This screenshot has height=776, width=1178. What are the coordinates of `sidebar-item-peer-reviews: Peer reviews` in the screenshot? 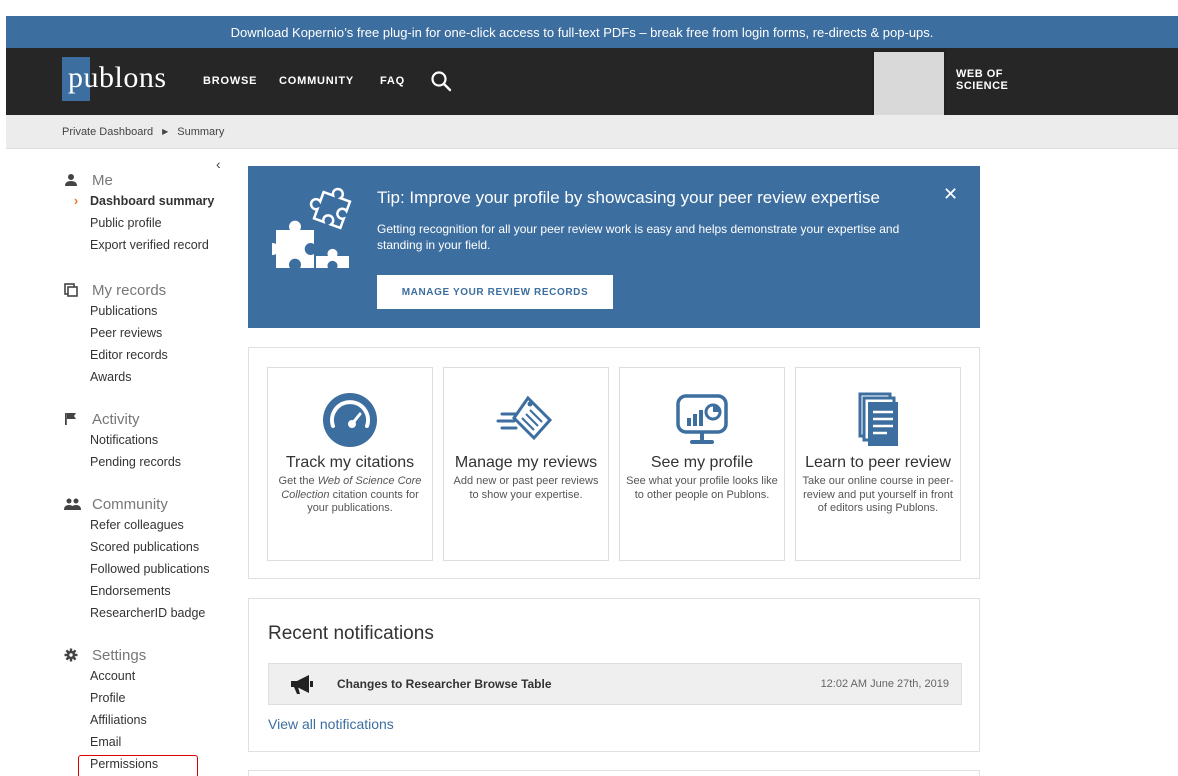 It's located at (145, 333).